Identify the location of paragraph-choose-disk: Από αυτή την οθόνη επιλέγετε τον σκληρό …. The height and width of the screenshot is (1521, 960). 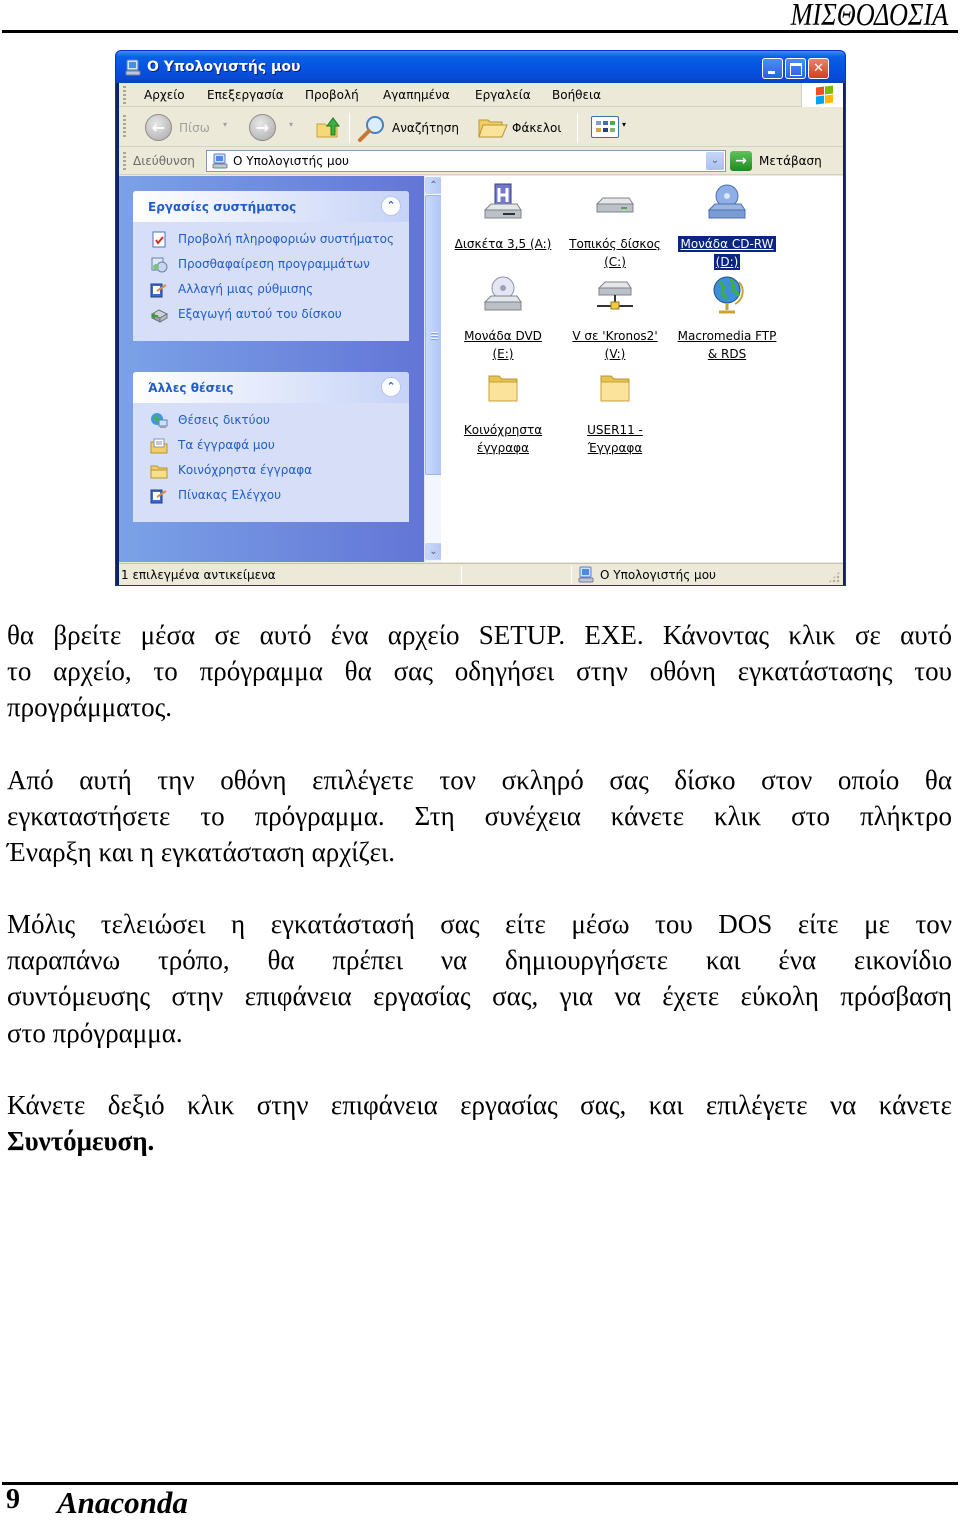
(479, 816).